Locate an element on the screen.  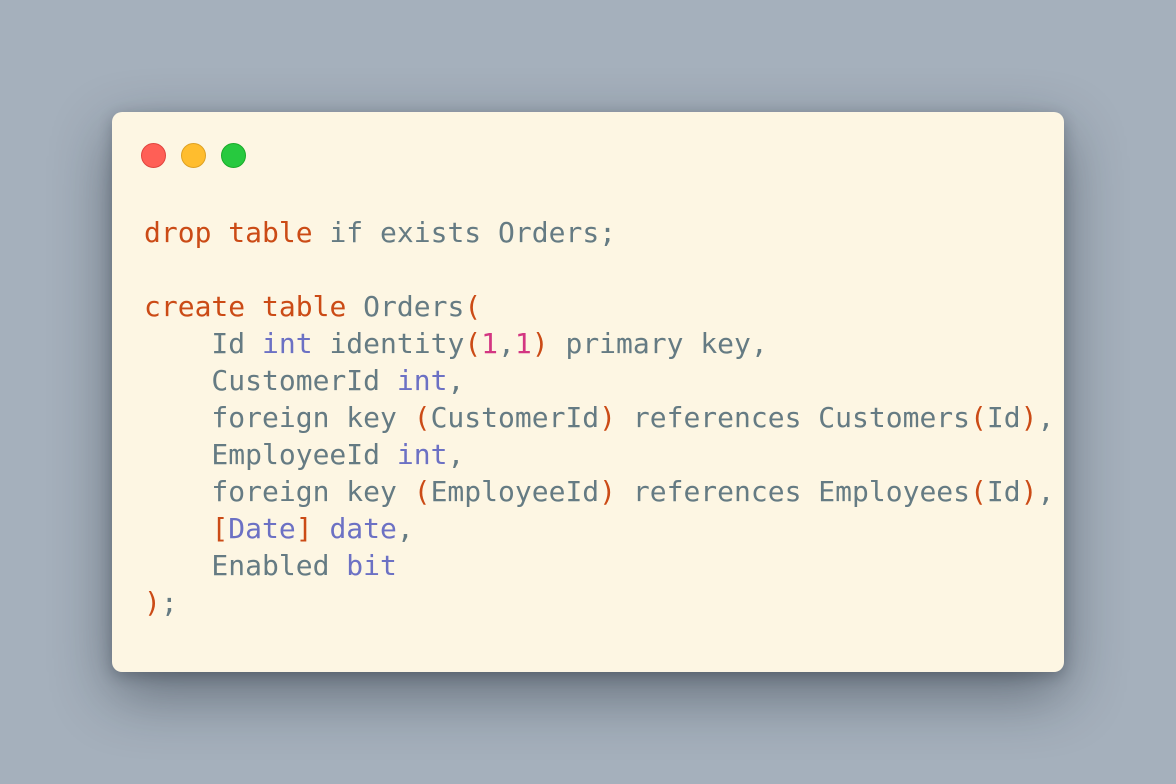
code-token-type: date is located at coordinates (363, 528).